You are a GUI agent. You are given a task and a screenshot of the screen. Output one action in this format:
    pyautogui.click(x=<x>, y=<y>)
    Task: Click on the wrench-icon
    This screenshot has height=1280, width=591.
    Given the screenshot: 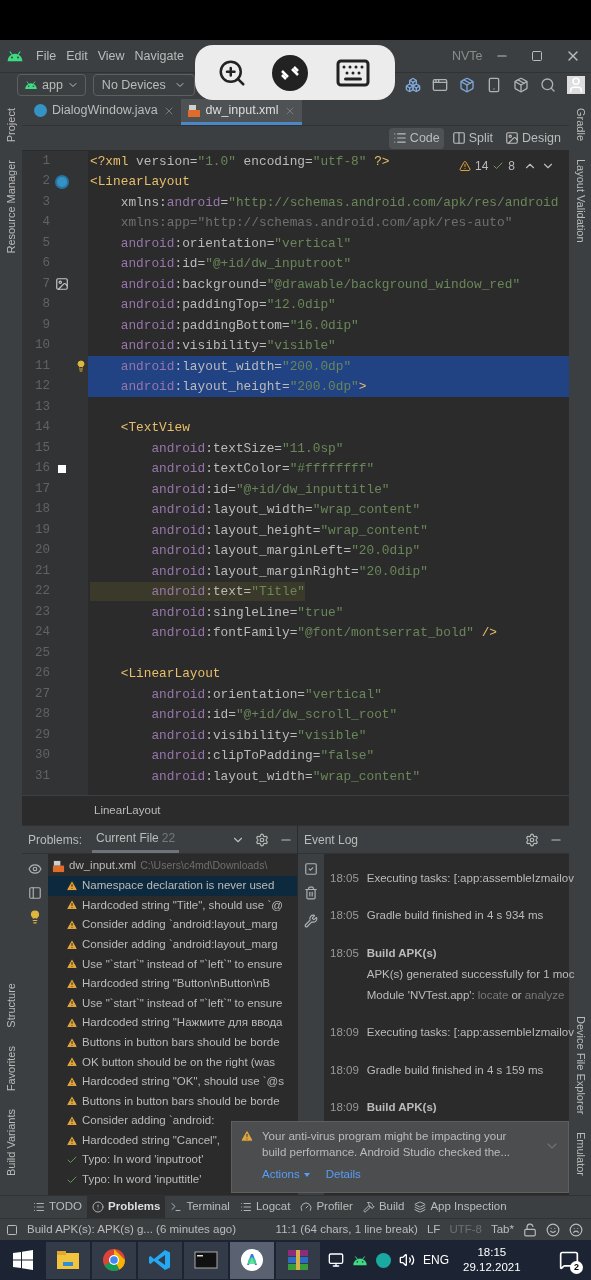 What is the action you would take?
    pyautogui.click(x=311, y=921)
    